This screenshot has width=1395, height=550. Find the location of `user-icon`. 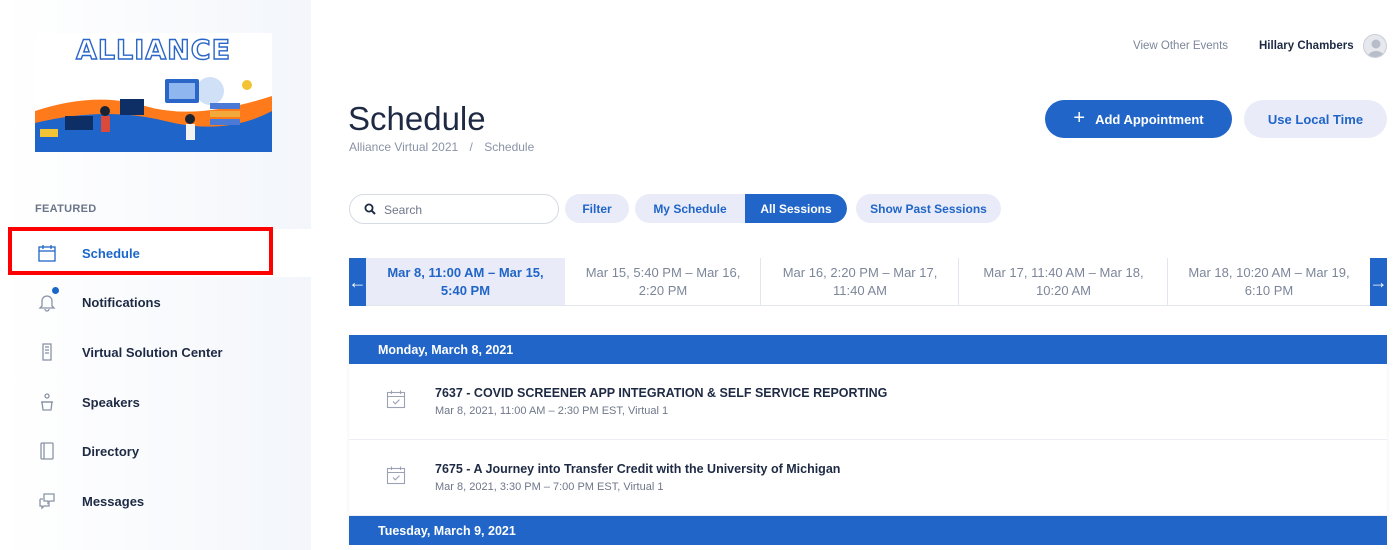

user-icon is located at coordinates (1376, 48).